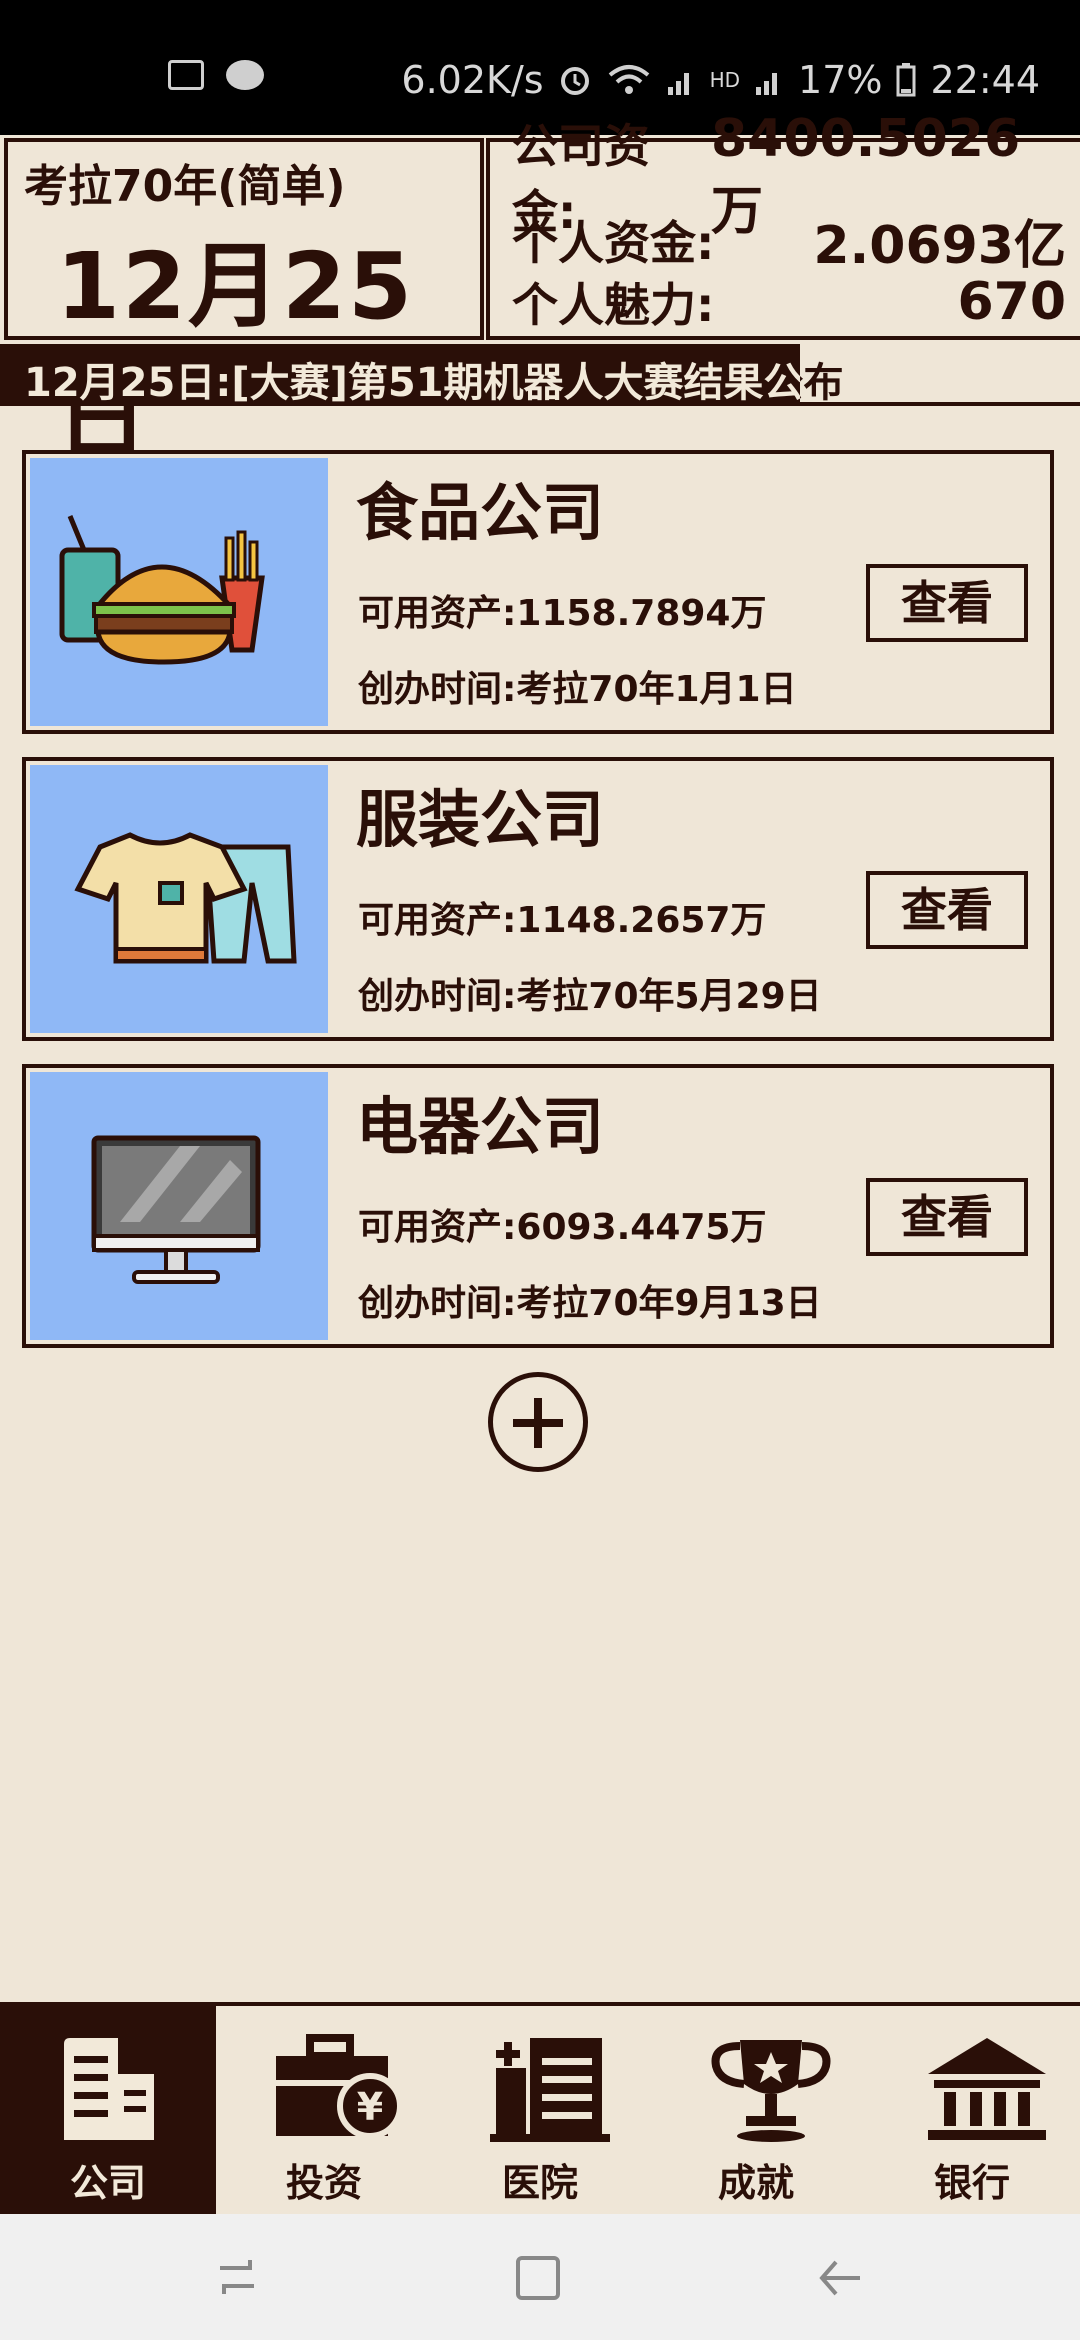  Describe the element at coordinates (577, 689) in the screenshot. I see `company-founded: 创办时间:考拉70年1月1日` at that location.